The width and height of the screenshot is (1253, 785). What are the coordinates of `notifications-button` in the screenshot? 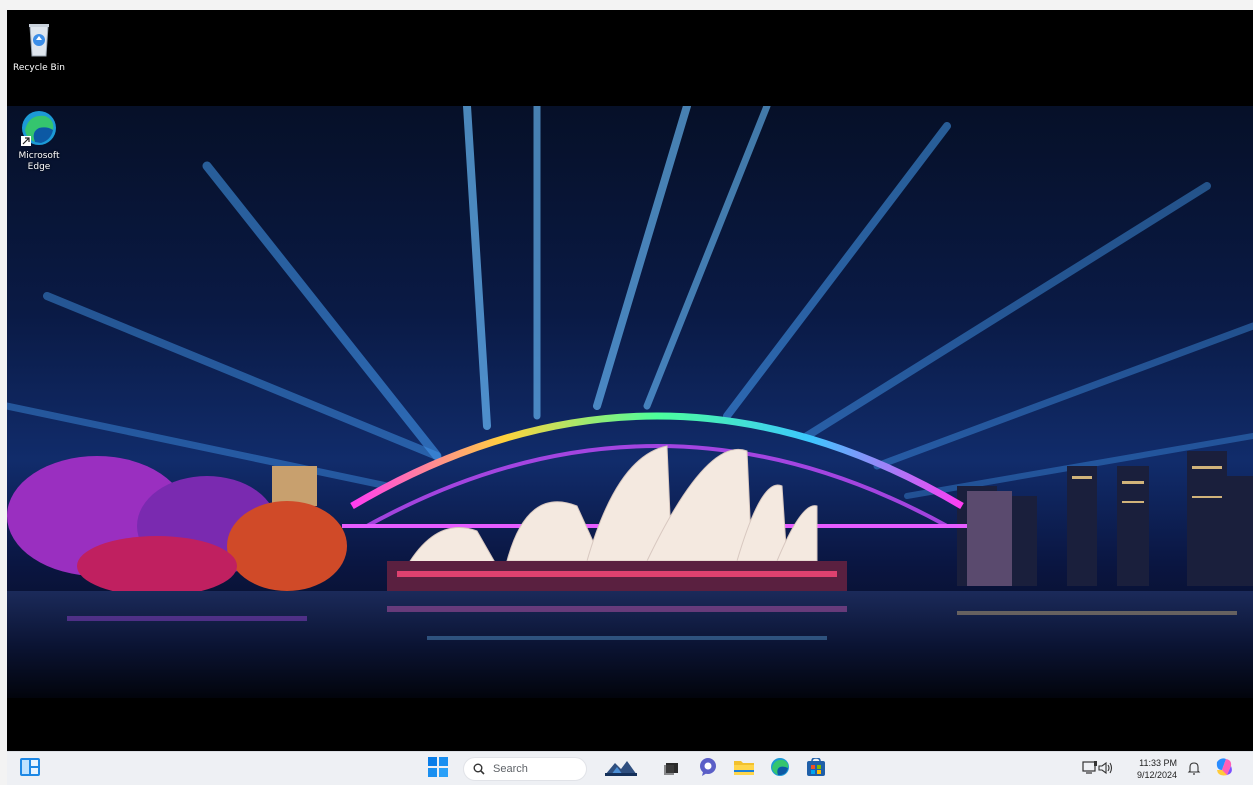 It's located at (1194, 769).